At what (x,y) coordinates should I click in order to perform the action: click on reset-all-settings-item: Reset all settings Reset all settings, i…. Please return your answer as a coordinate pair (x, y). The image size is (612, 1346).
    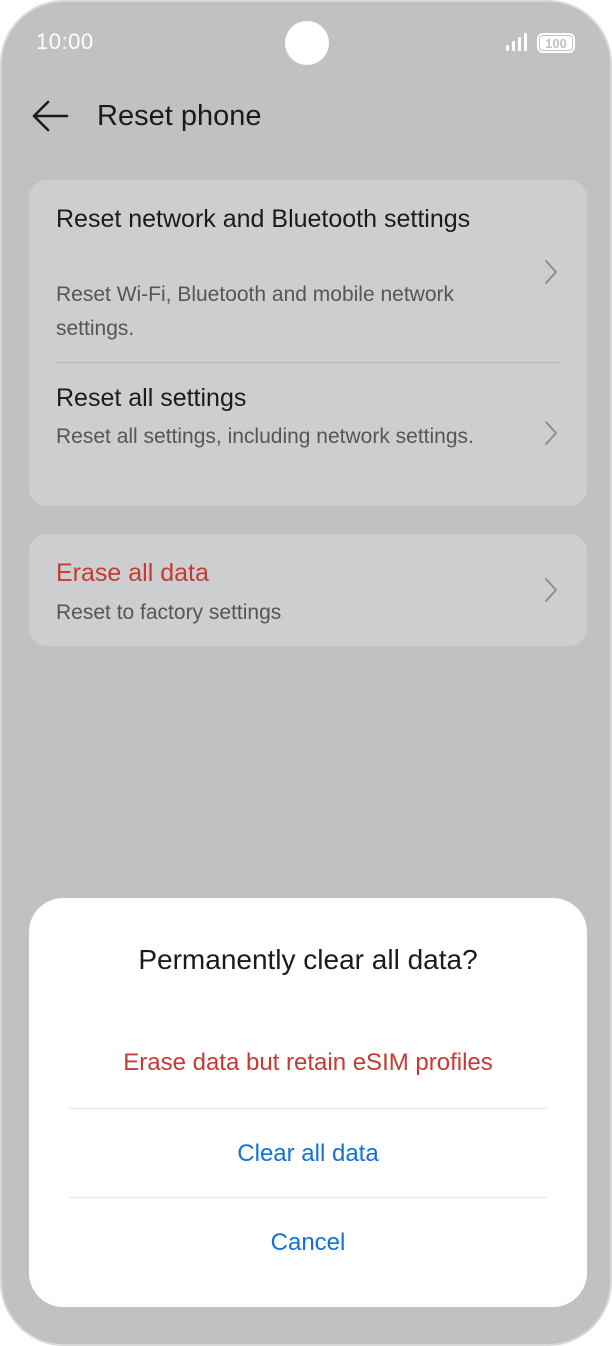
    Looking at the image, I should click on (308, 434).